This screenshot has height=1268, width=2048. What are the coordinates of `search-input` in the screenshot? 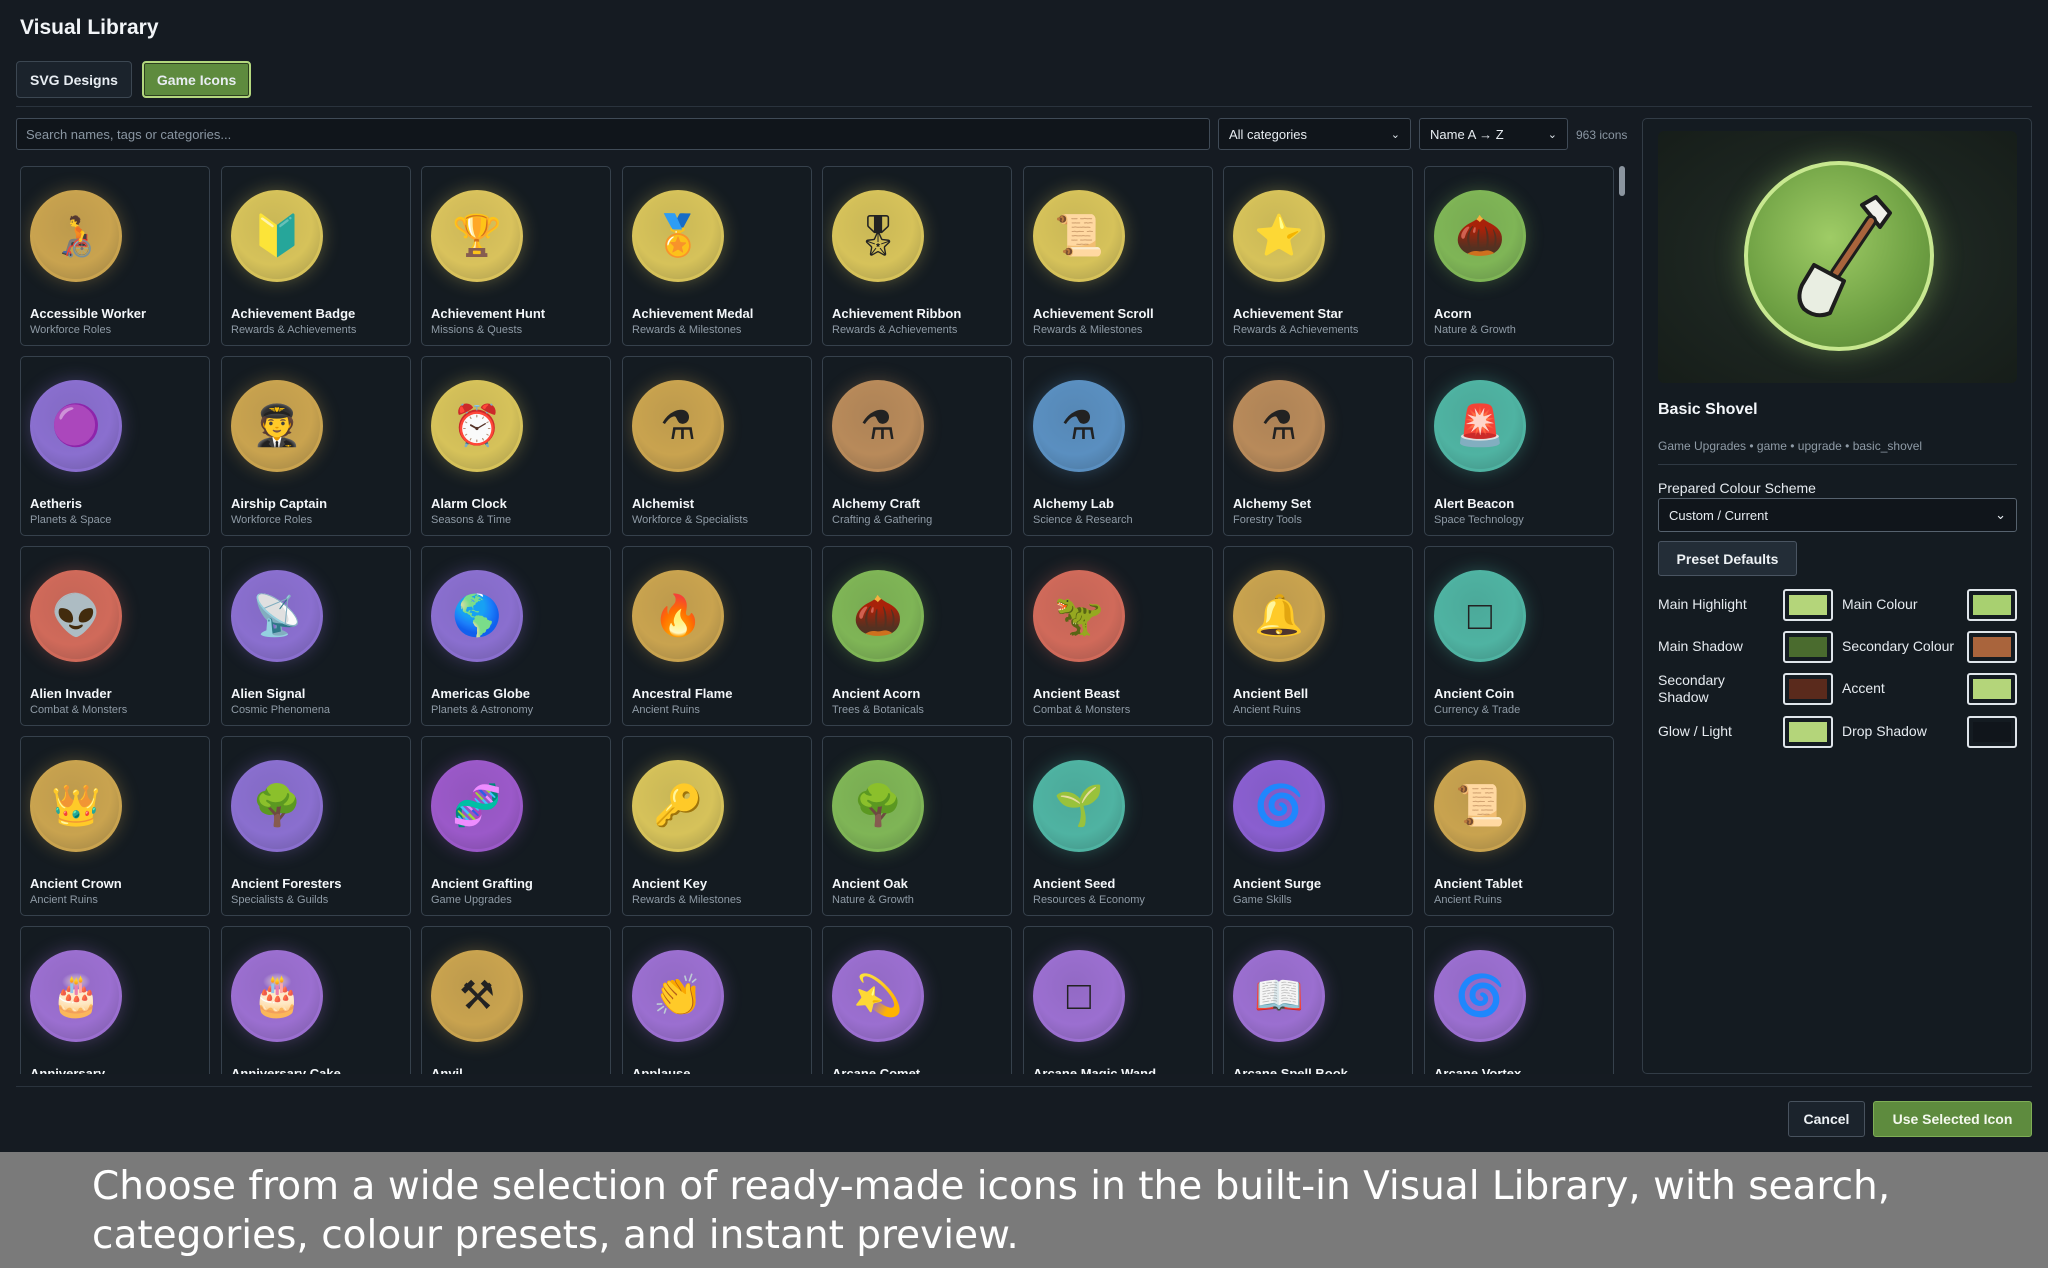 It's located at (613, 134).